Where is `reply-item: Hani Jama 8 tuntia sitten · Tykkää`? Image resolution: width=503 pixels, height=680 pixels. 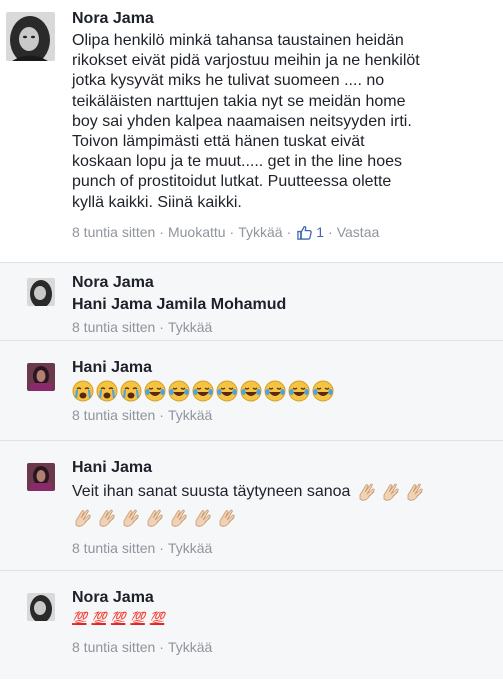
reply-item: Hani Jama 8 tuntia sitten · Tykkää is located at coordinates (251, 390).